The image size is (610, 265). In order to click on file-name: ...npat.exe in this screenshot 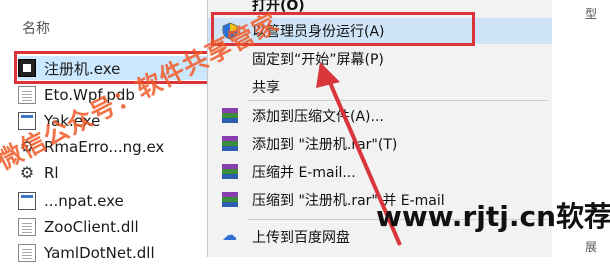, I will do `click(84, 201)`.